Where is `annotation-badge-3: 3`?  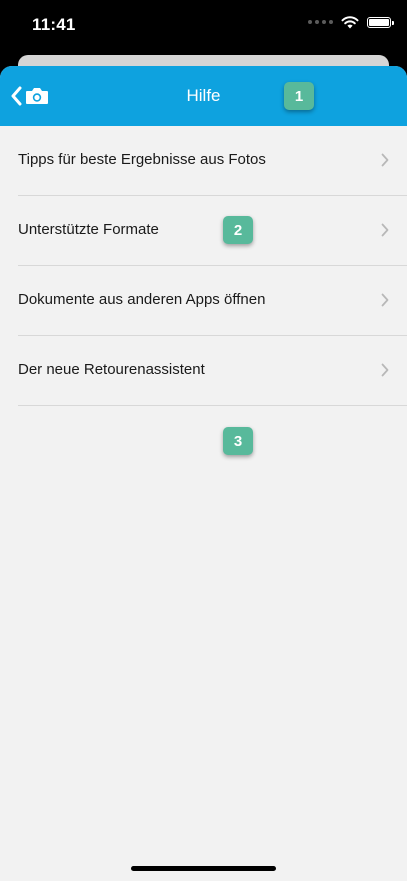 annotation-badge-3: 3 is located at coordinates (238, 441).